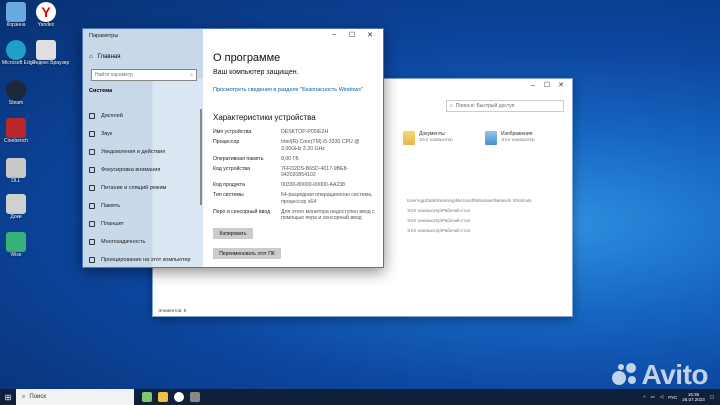 This screenshot has height=405, width=720. Describe the element at coordinates (147, 397) in the screenshot. I see `taskbar-app-icon` at that location.